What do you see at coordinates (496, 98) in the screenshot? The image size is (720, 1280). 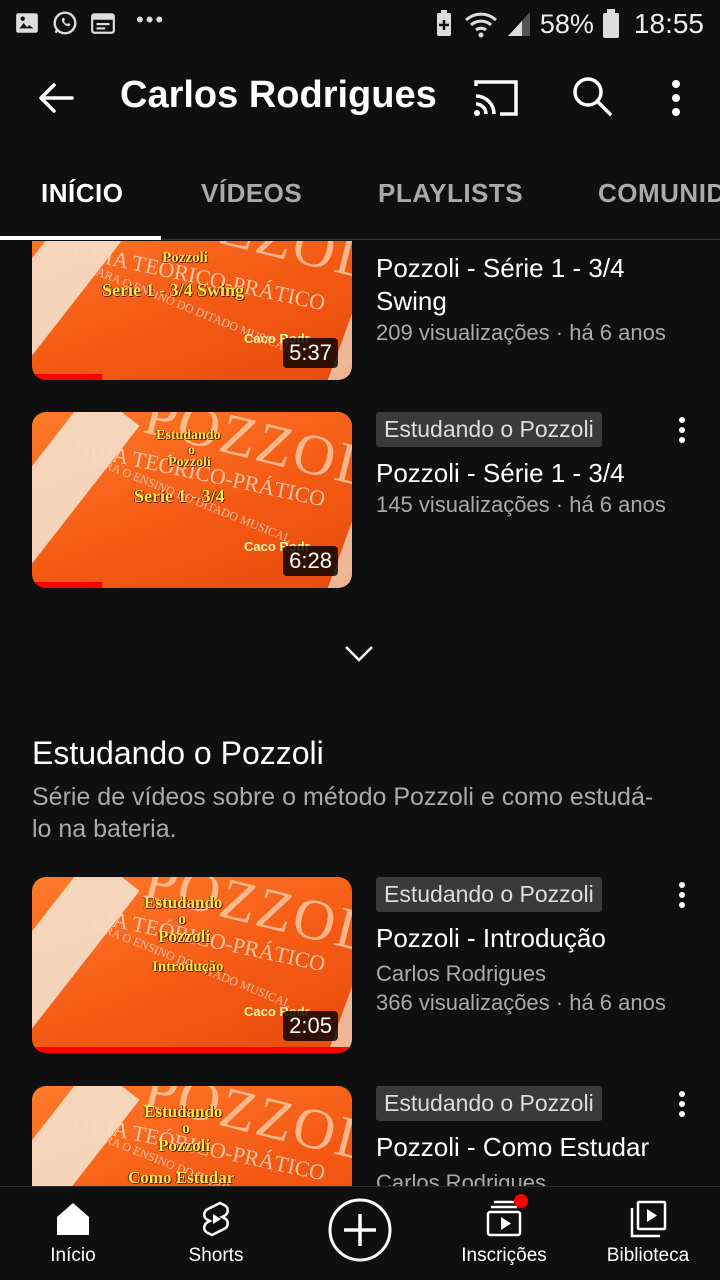 I see `cast-icon` at bounding box center [496, 98].